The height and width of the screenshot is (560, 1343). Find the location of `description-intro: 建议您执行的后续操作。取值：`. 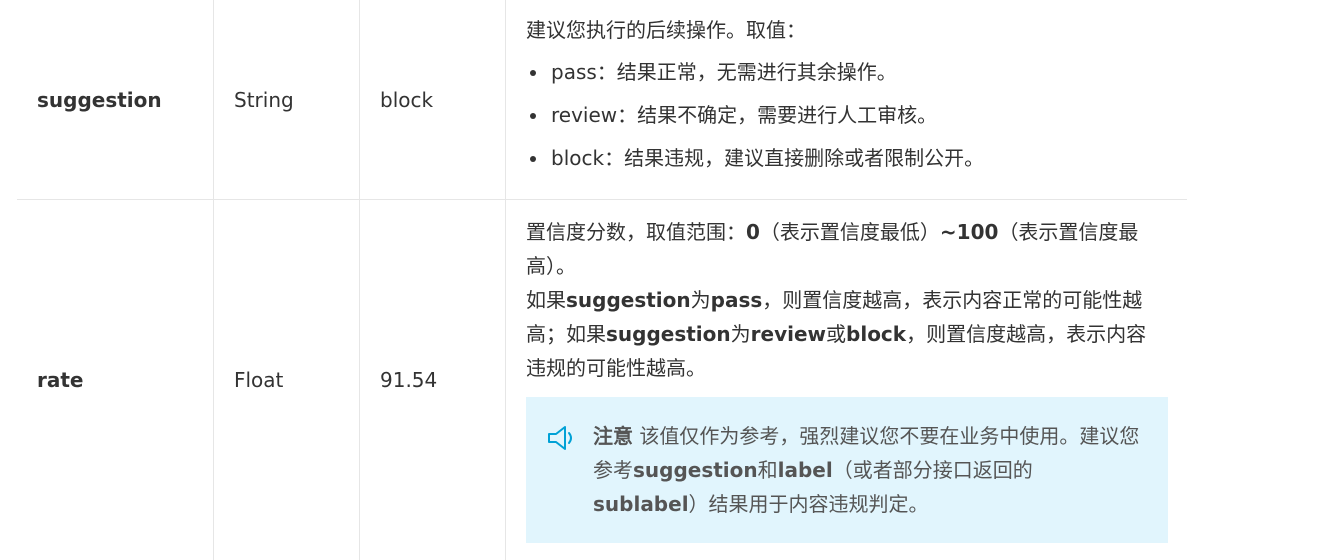

description-intro: 建议您执行的后续操作。取值： is located at coordinates (666, 30).